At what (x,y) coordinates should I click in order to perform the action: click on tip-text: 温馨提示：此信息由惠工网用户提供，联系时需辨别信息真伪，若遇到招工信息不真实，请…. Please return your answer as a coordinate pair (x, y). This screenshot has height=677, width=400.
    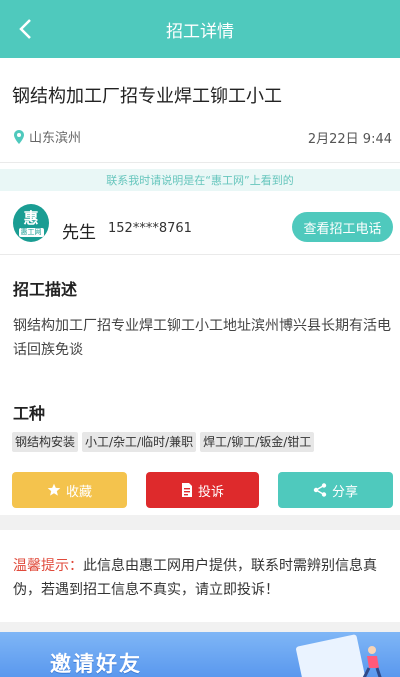
    Looking at the image, I should click on (201, 578).